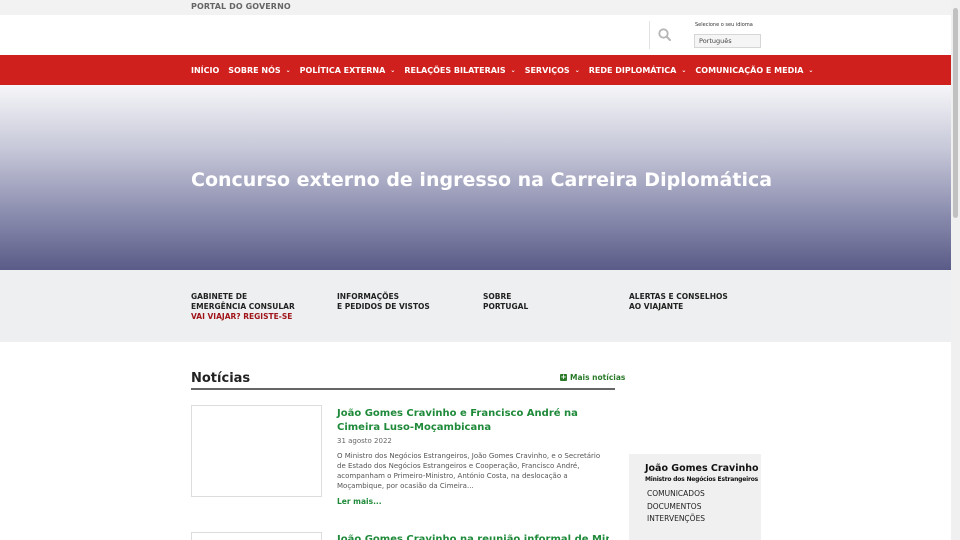 The width and height of the screenshot is (960, 540). What do you see at coordinates (563, 377) in the screenshot?
I see `plus-icon: +` at bounding box center [563, 377].